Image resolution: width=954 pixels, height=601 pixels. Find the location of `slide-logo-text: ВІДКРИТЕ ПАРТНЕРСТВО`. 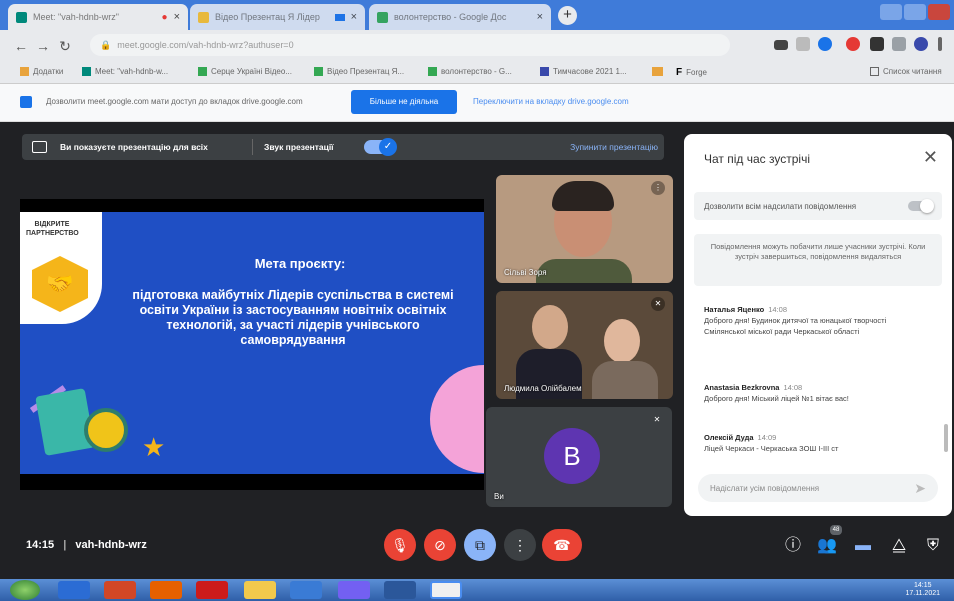

slide-logo-text: ВІДКРИТЕ ПАРТНЕРСТВО is located at coordinates (52, 229).